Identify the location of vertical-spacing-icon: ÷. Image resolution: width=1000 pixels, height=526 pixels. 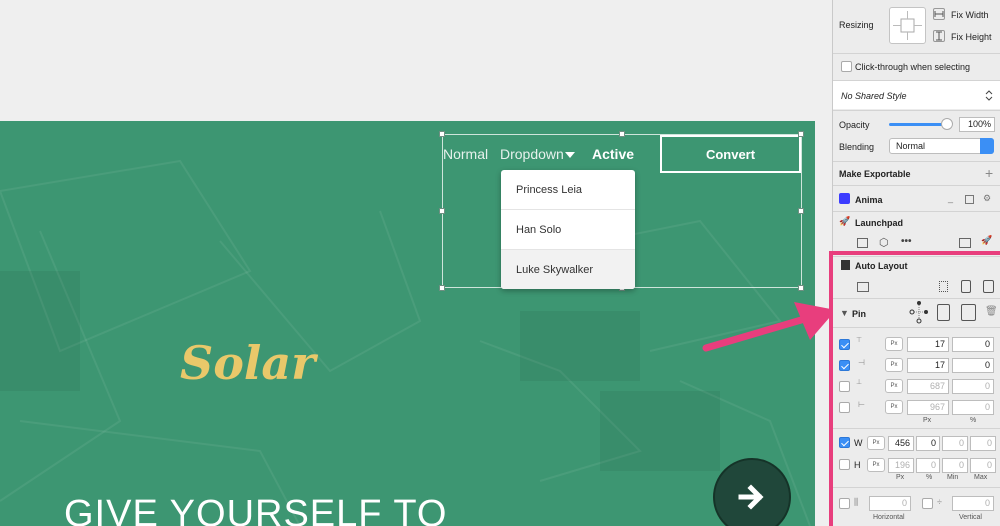
(939, 502).